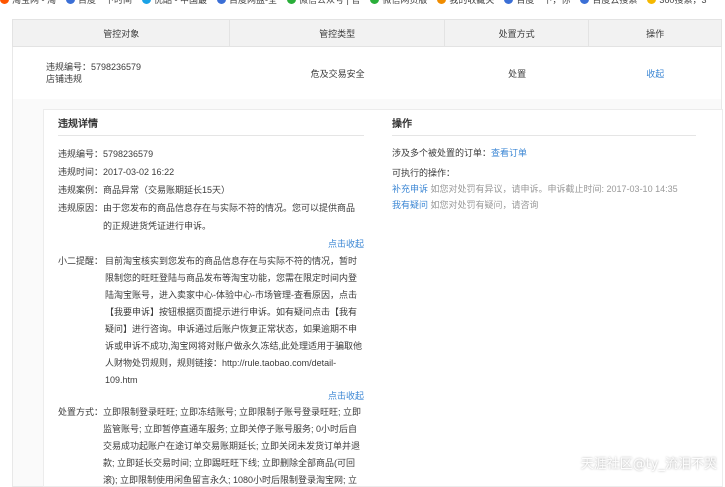 This screenshot has height=487, width=725. I want to click on question-line: 我有疑问 如您对处罚有疑问，请咨询, so click(544, 205).